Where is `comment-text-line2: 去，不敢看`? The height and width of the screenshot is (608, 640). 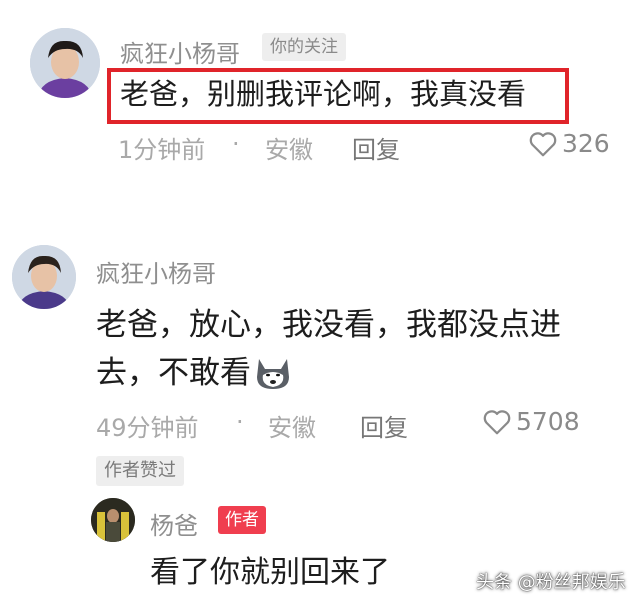
comment-text-line2: 去，不敢看 is located at coordinates (173, 373).